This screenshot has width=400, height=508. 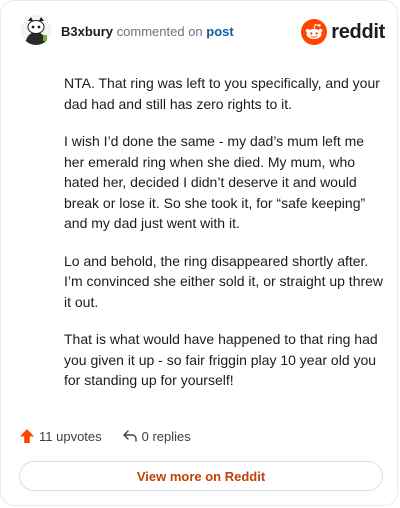 What do you see at coordinates (87, 31) in the screenshot?
I see `username-link: B3xbury` at bounding box center [87, 31].